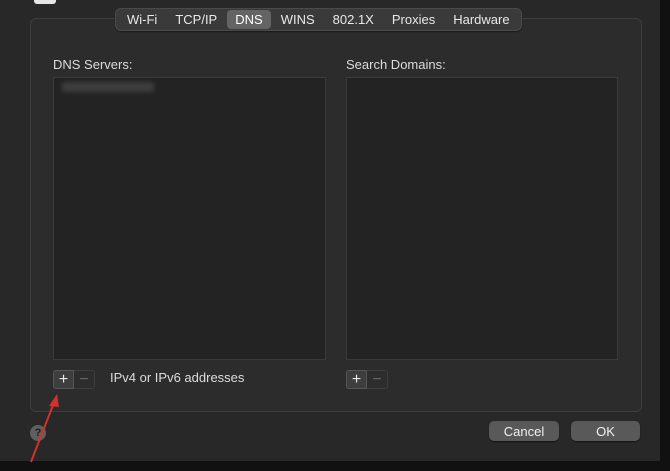  I want to click on tab-hardware: Hardware, so click(481, 19).